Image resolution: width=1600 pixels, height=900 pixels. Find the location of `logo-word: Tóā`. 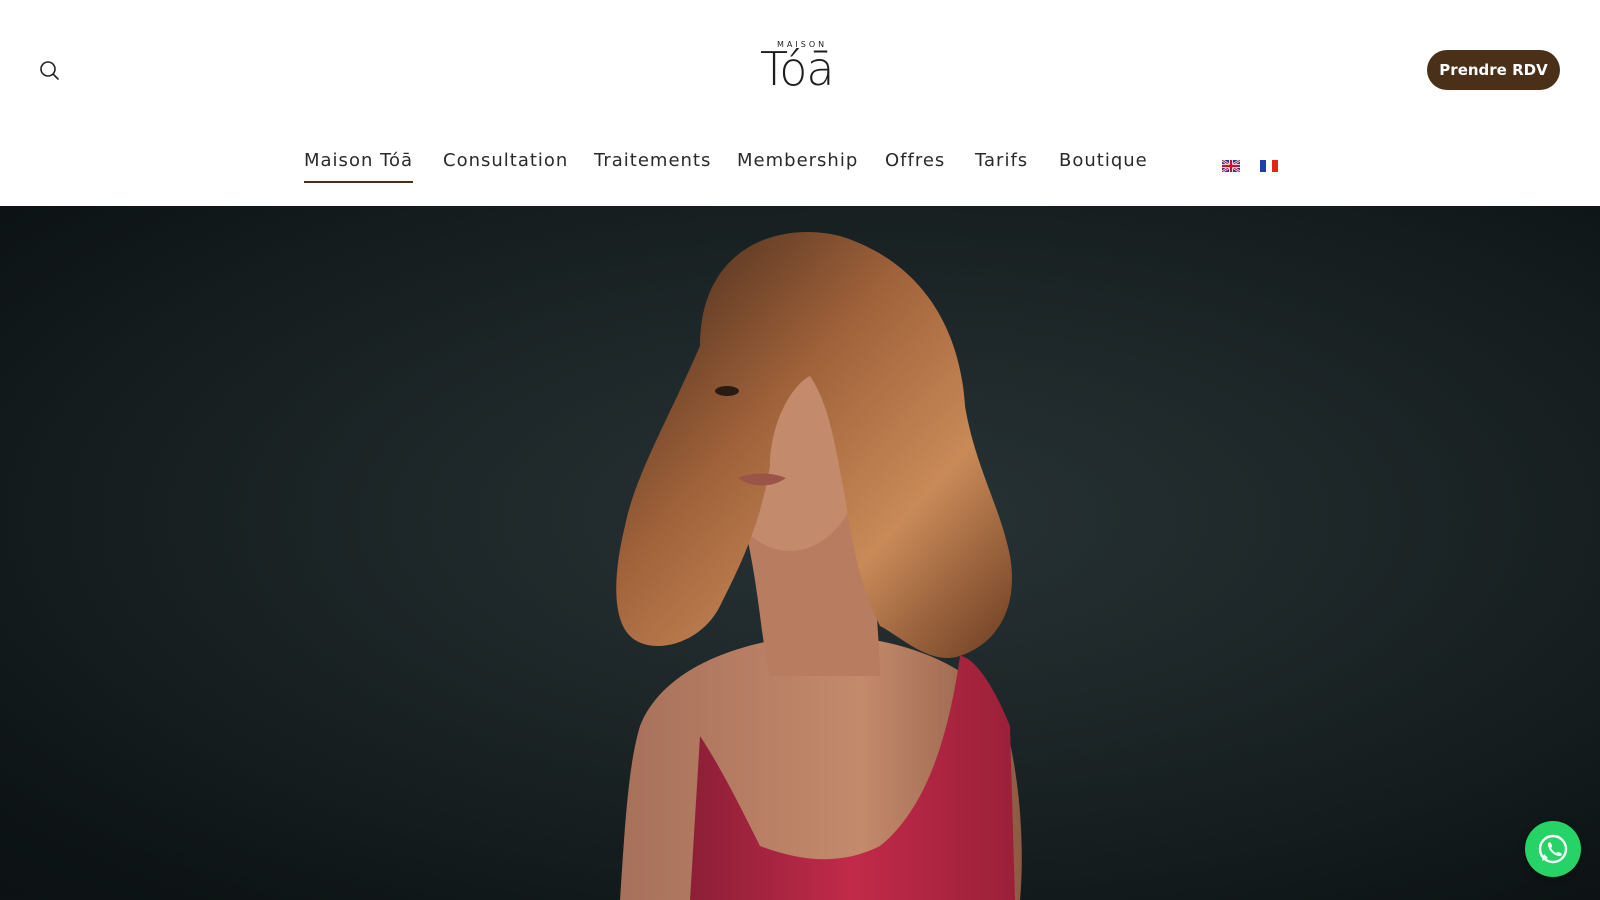

logo-word: Tóā is located at coordinates (797, 69).